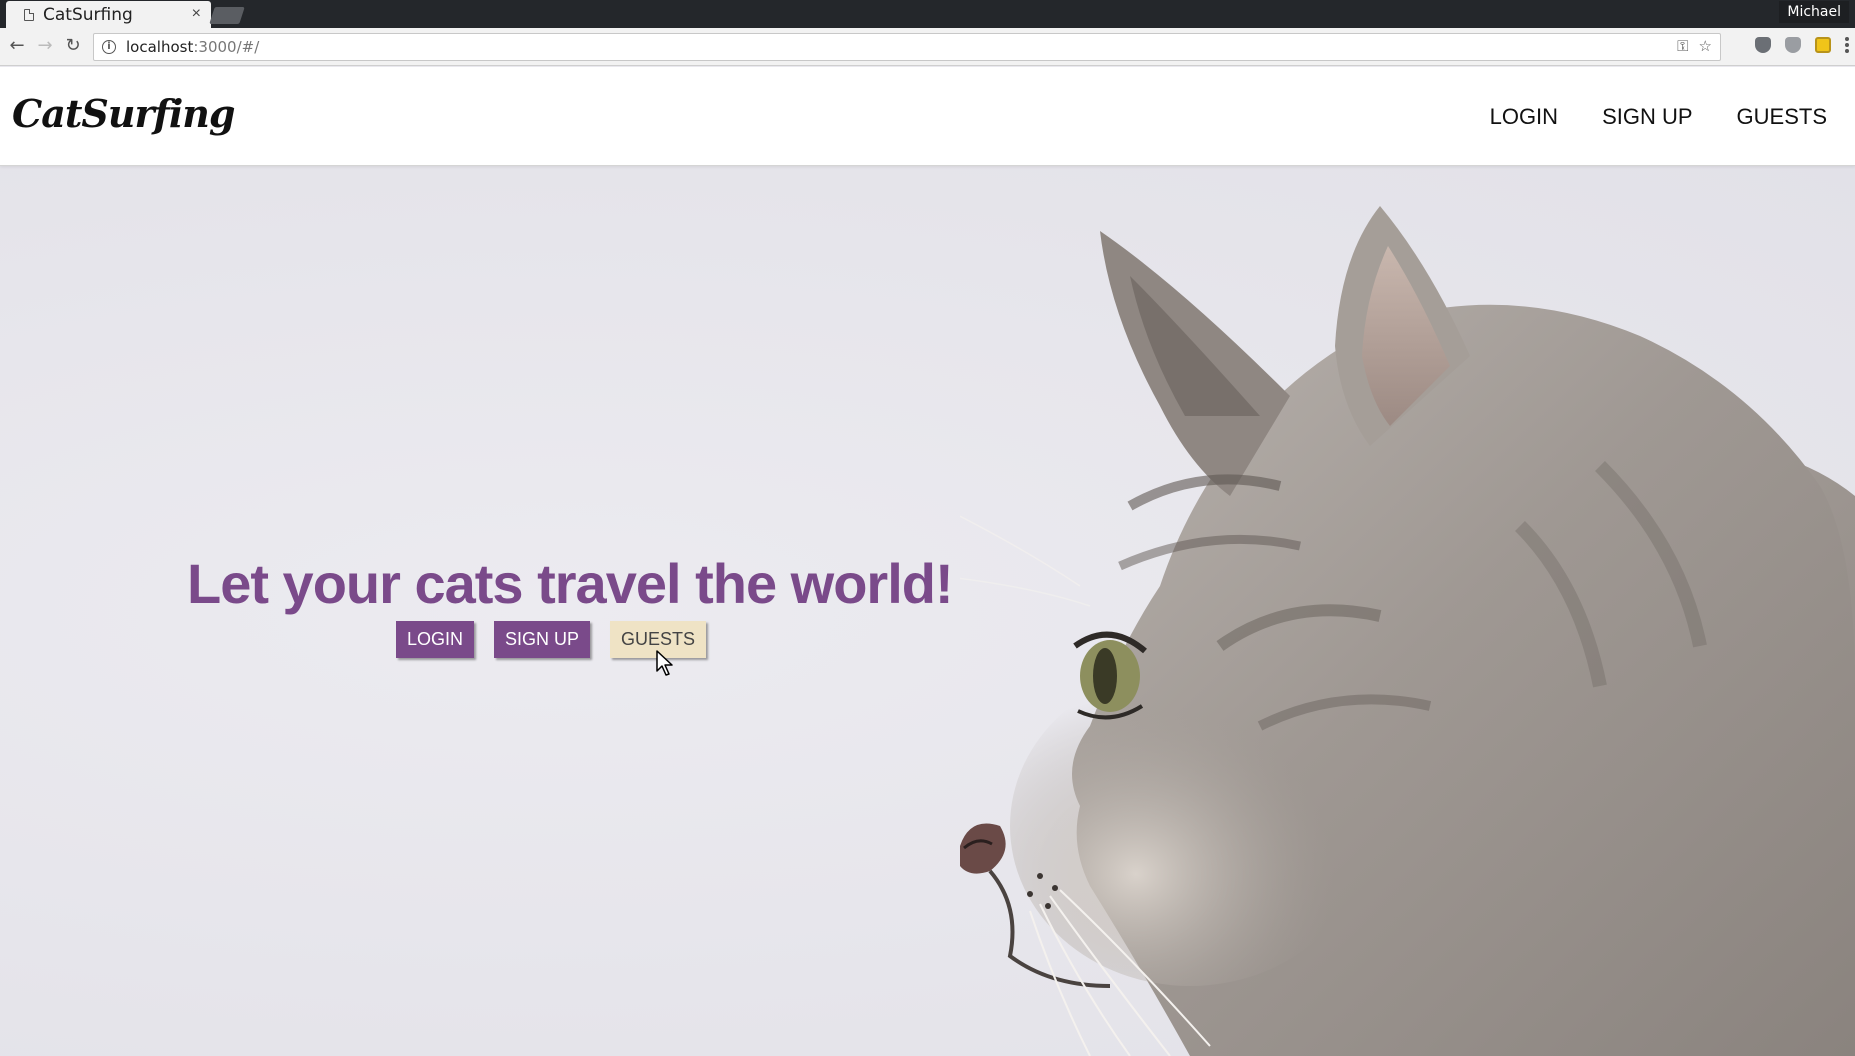  I want to click on forward-icon: →, so click(45, 46).